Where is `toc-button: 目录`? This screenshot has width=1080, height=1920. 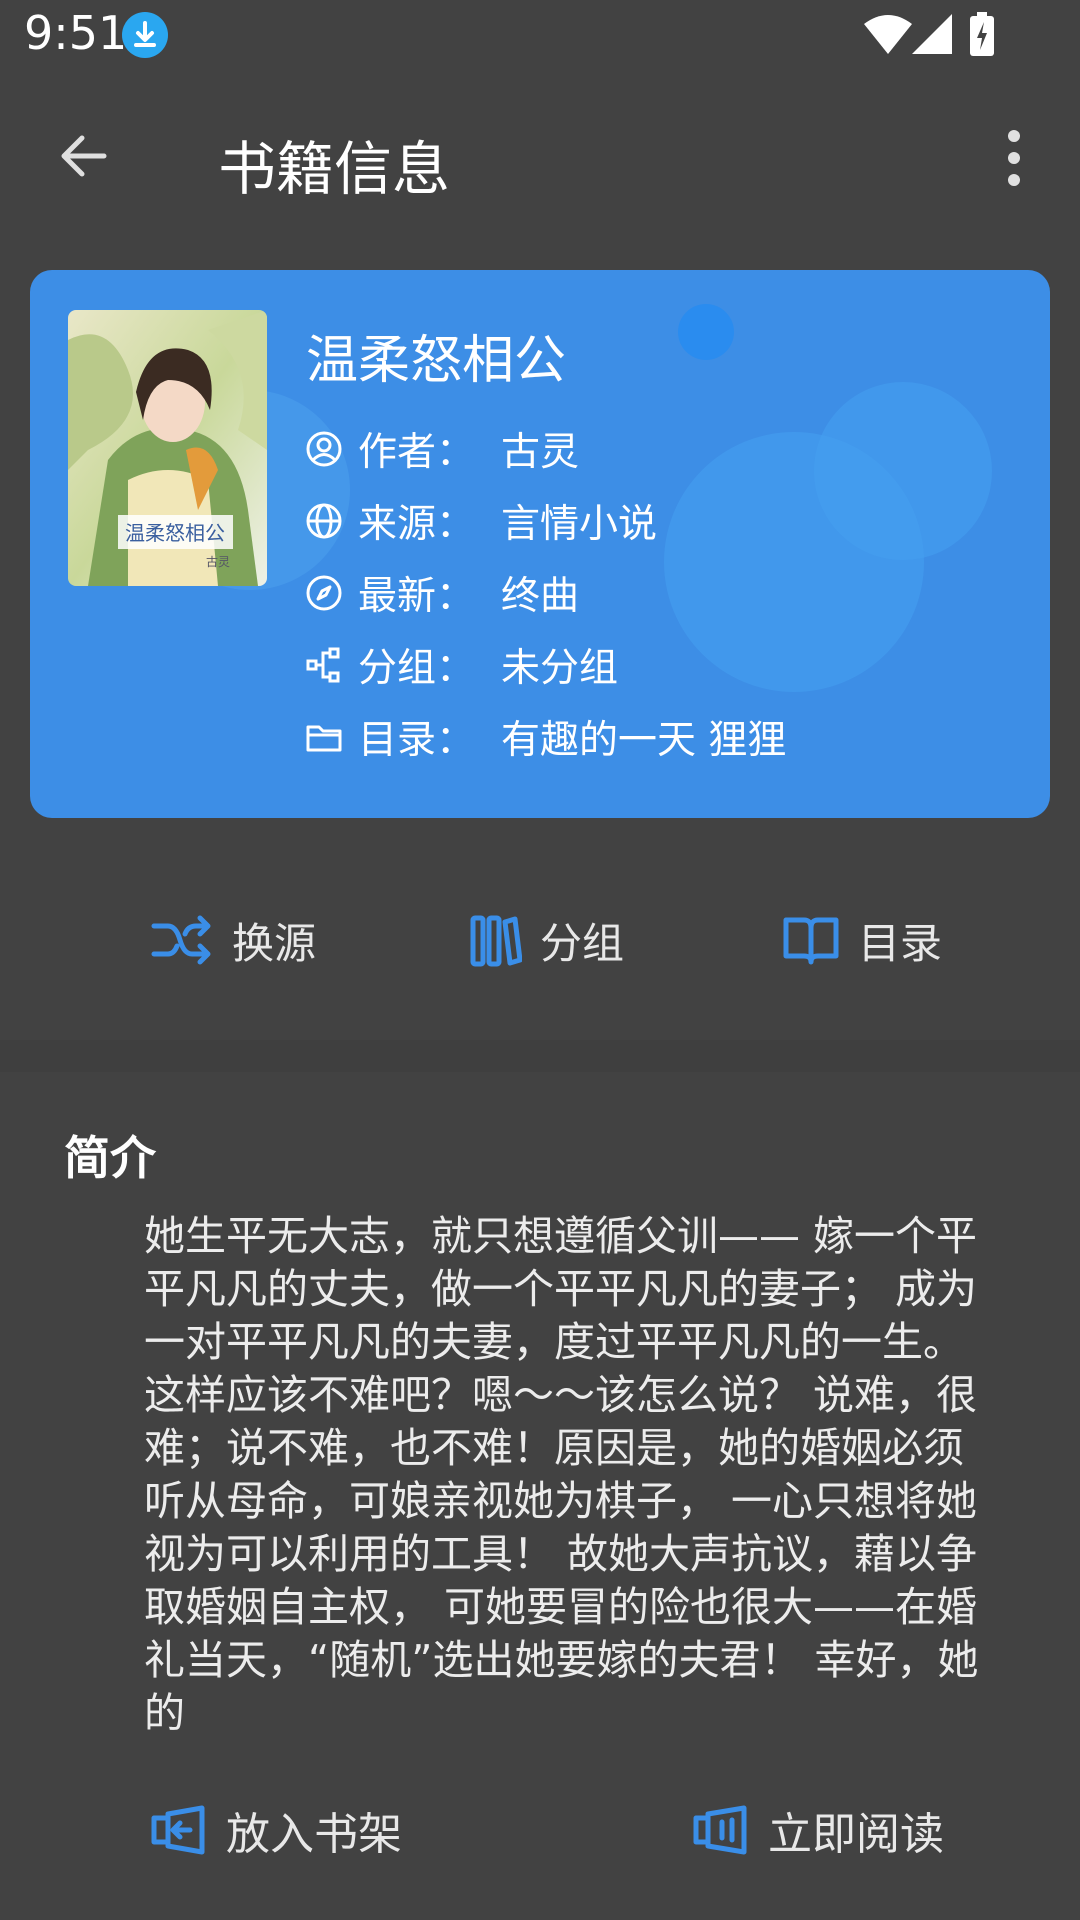
toc-button: 目录 is located at coordinates (862, 940).